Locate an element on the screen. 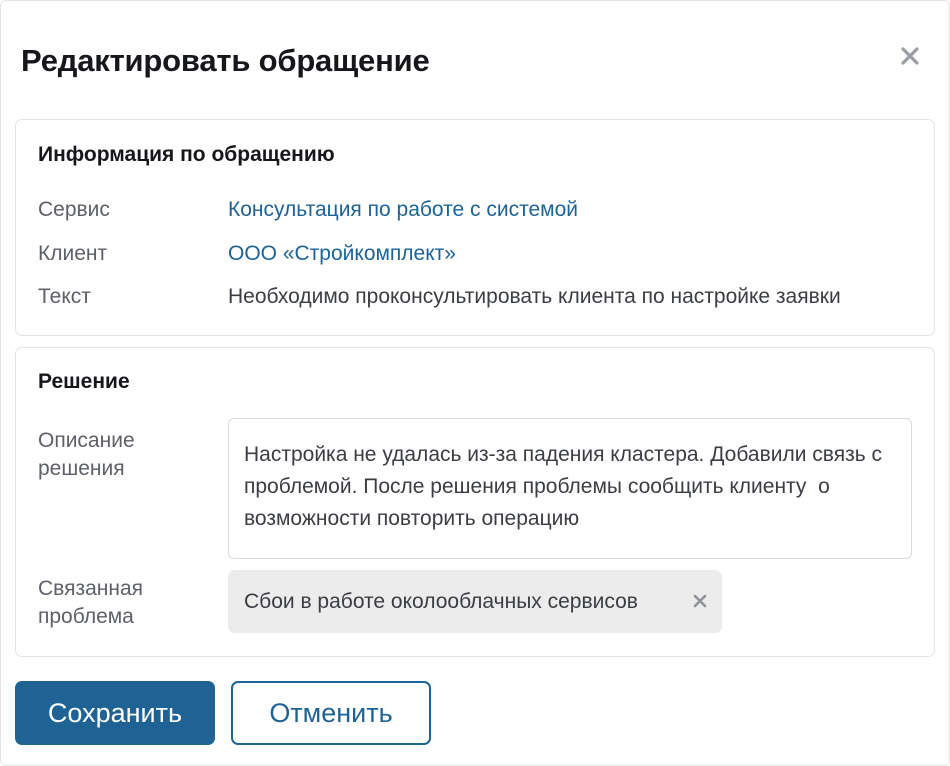 Image resolution: width=950 pixels, height=766 pixels. client-label: Клиент is located at coordinates (73, 253).